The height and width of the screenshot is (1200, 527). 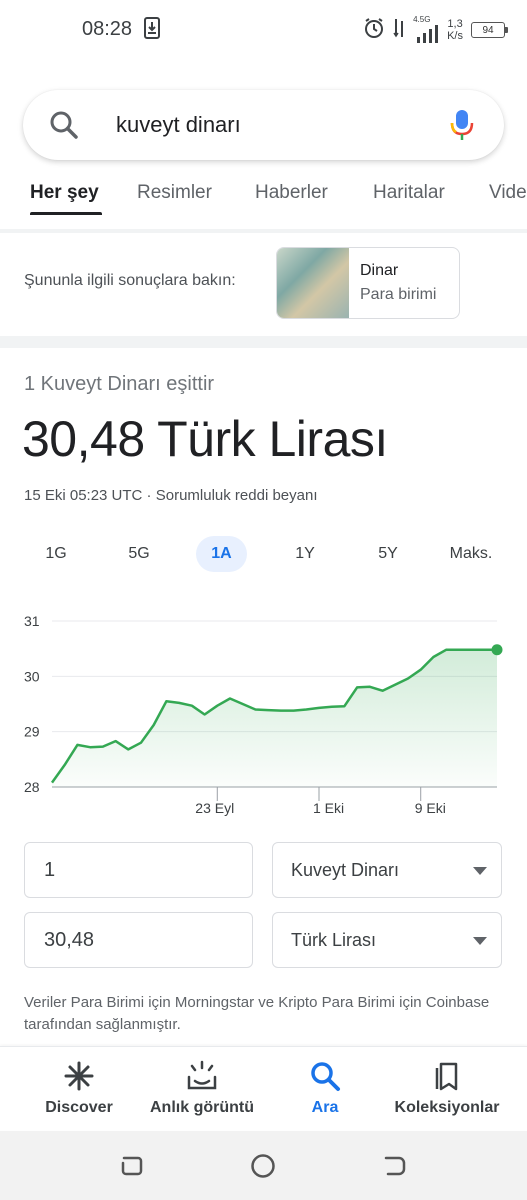 What do you see at coordinates (263, 30) in the screenshot?
I see `status-bar: 08:28 4.5G 1,3 K/s 94` at bounding box center [263, 30].